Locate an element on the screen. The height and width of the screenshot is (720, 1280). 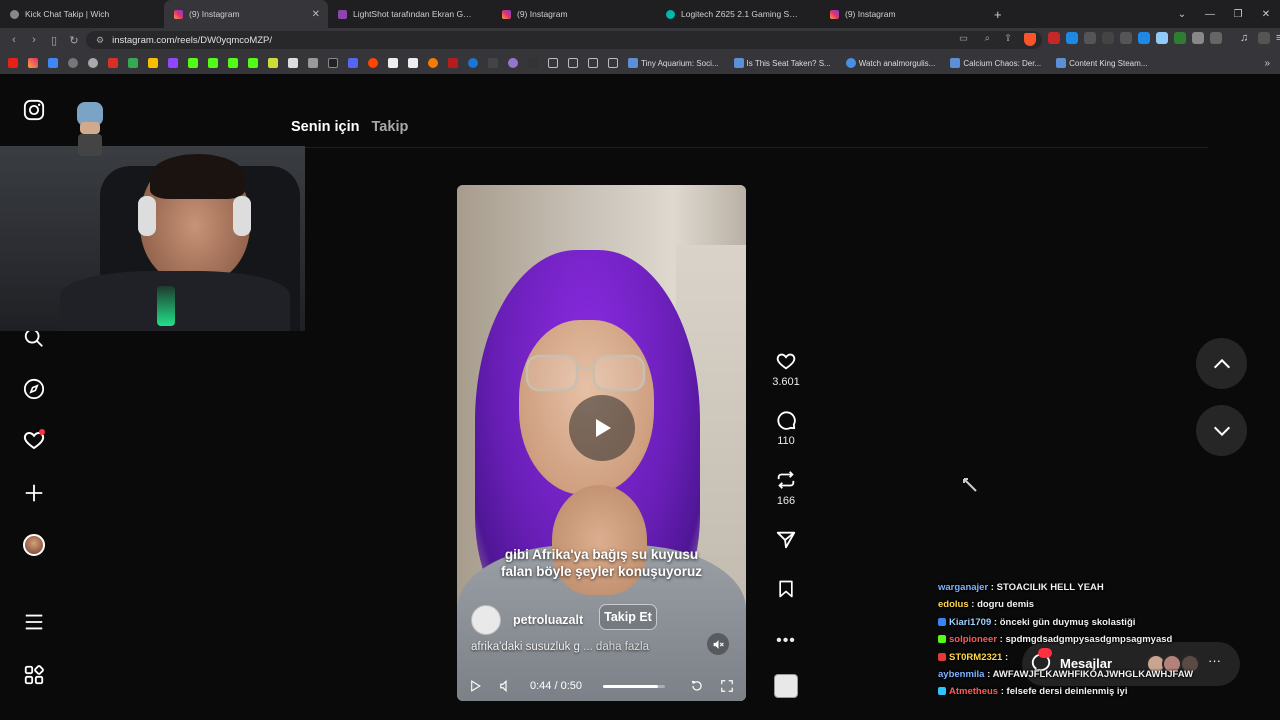
author-username: petroluazalt is located at coordinates (548, 620).